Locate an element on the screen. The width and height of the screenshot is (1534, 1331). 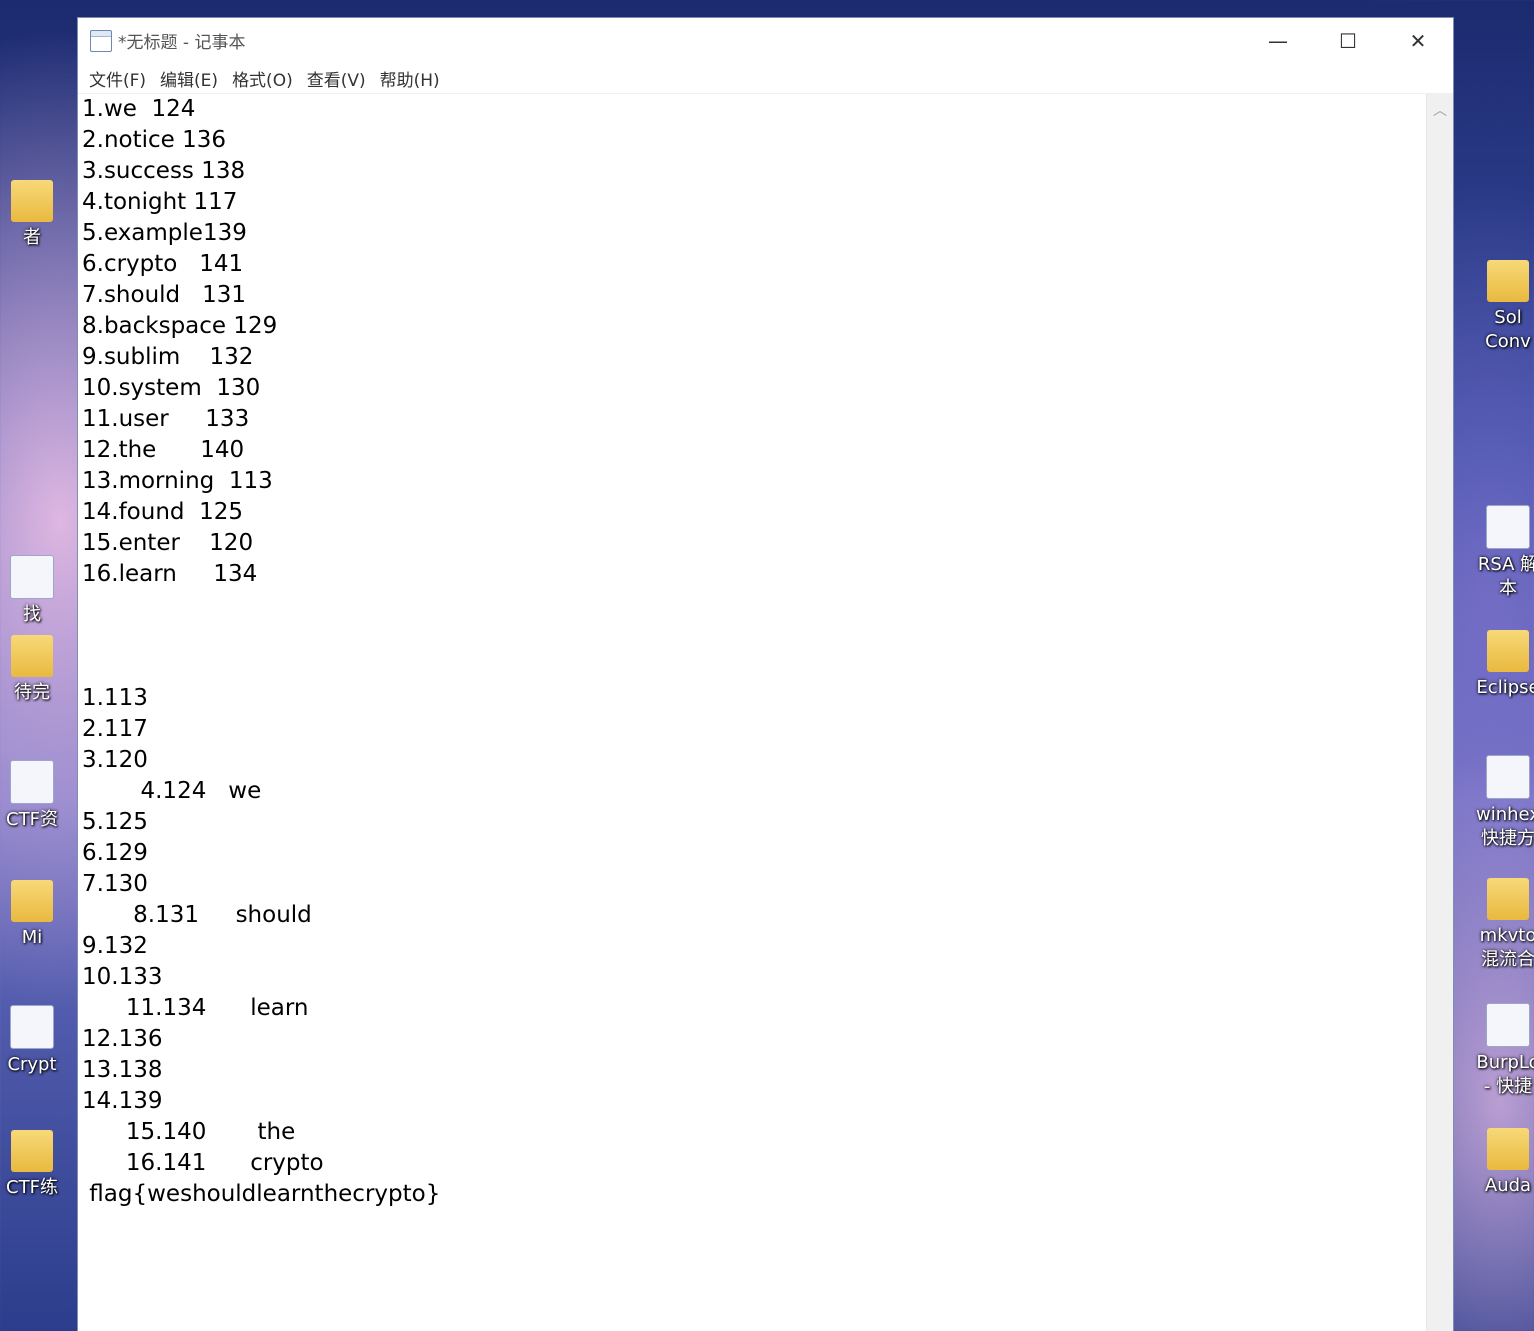
text-line: 2.notice 136 is located at coordinates (154, 140).